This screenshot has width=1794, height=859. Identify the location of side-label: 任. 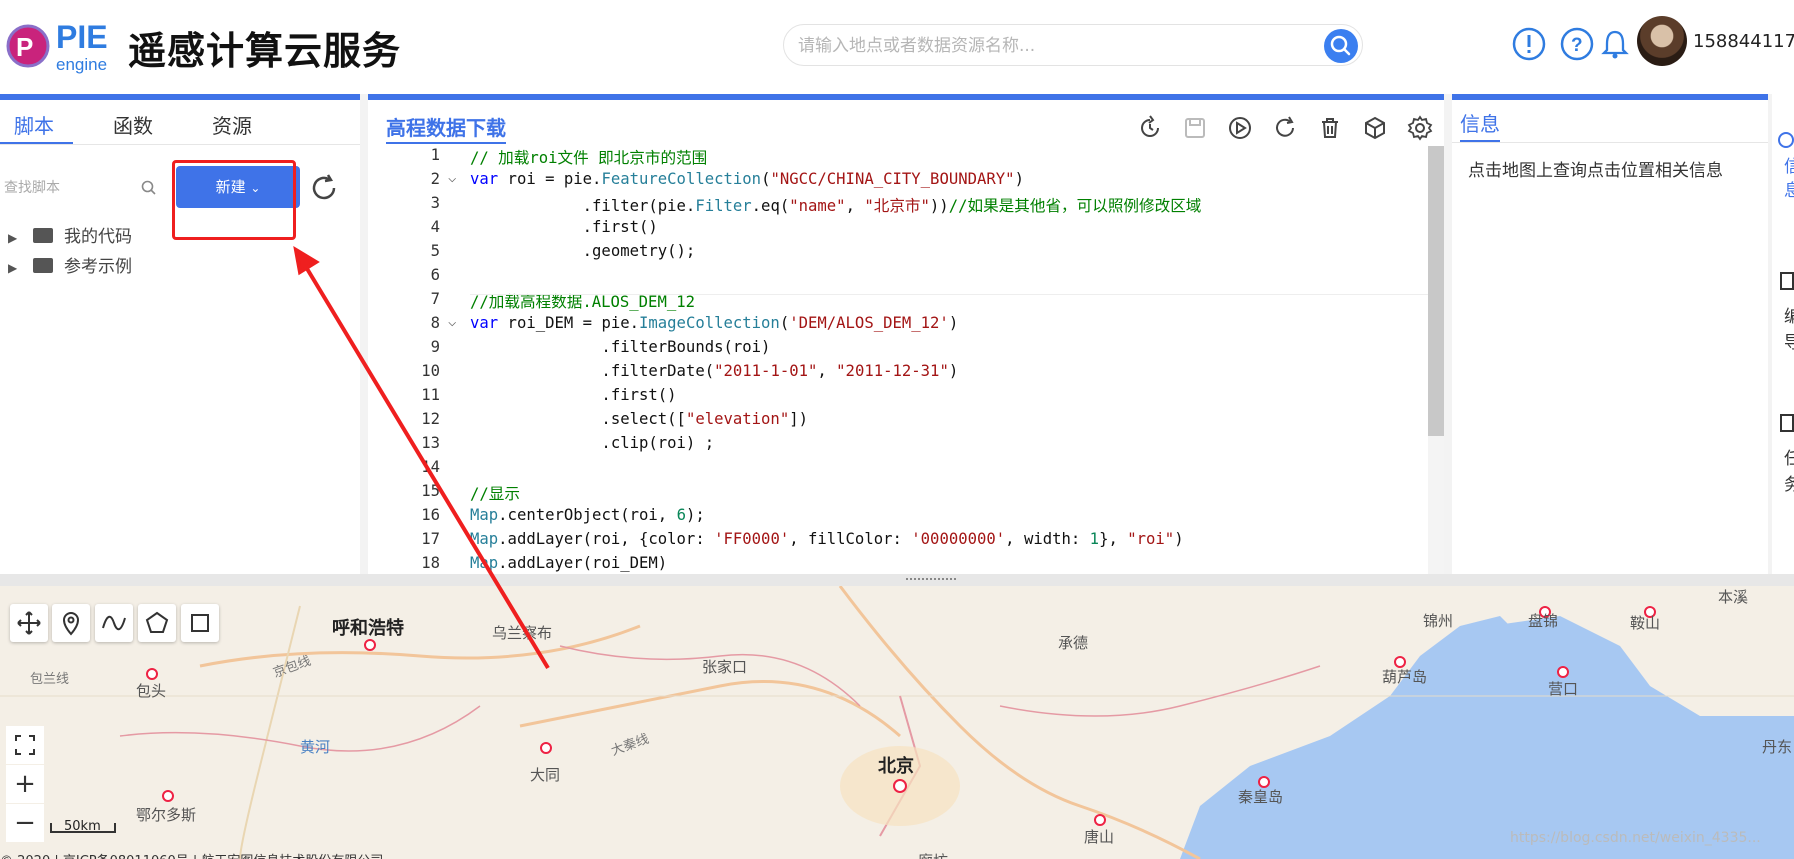
(1789, 459).